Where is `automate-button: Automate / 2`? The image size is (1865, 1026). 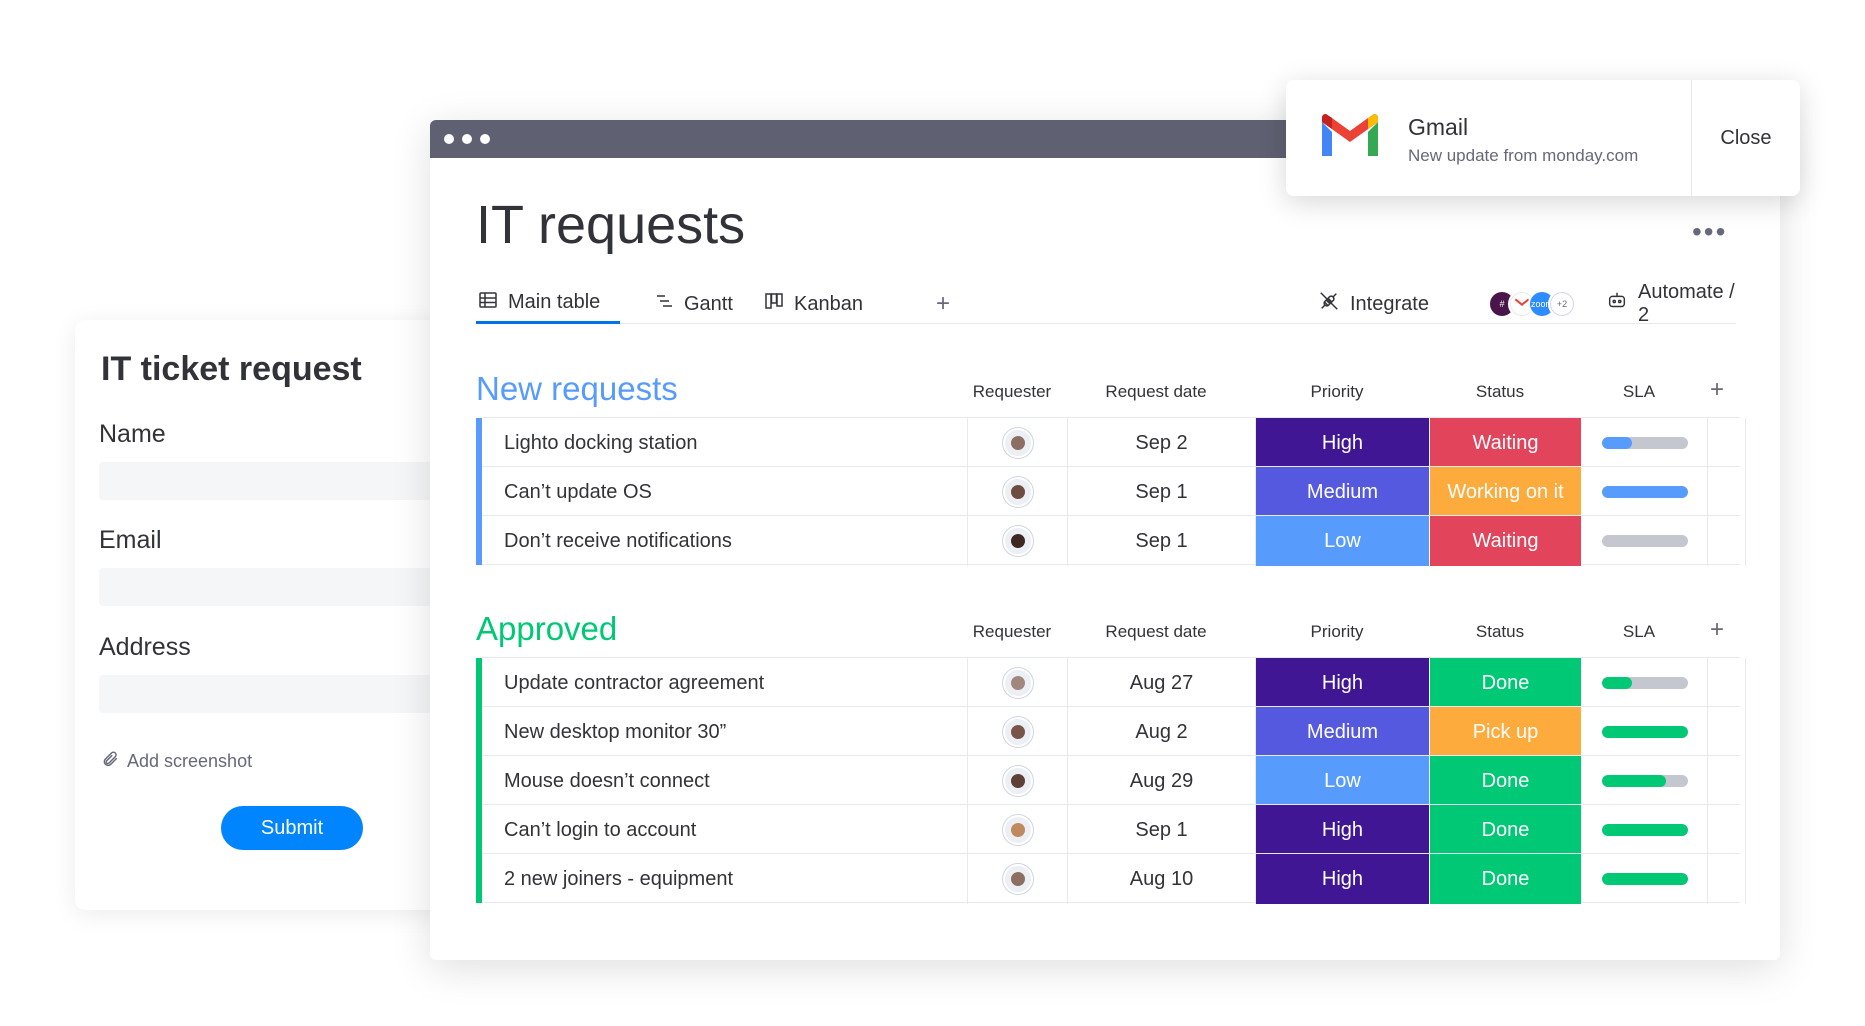
automate-button: Automate / 2 is located at coordinates (1671, 303).